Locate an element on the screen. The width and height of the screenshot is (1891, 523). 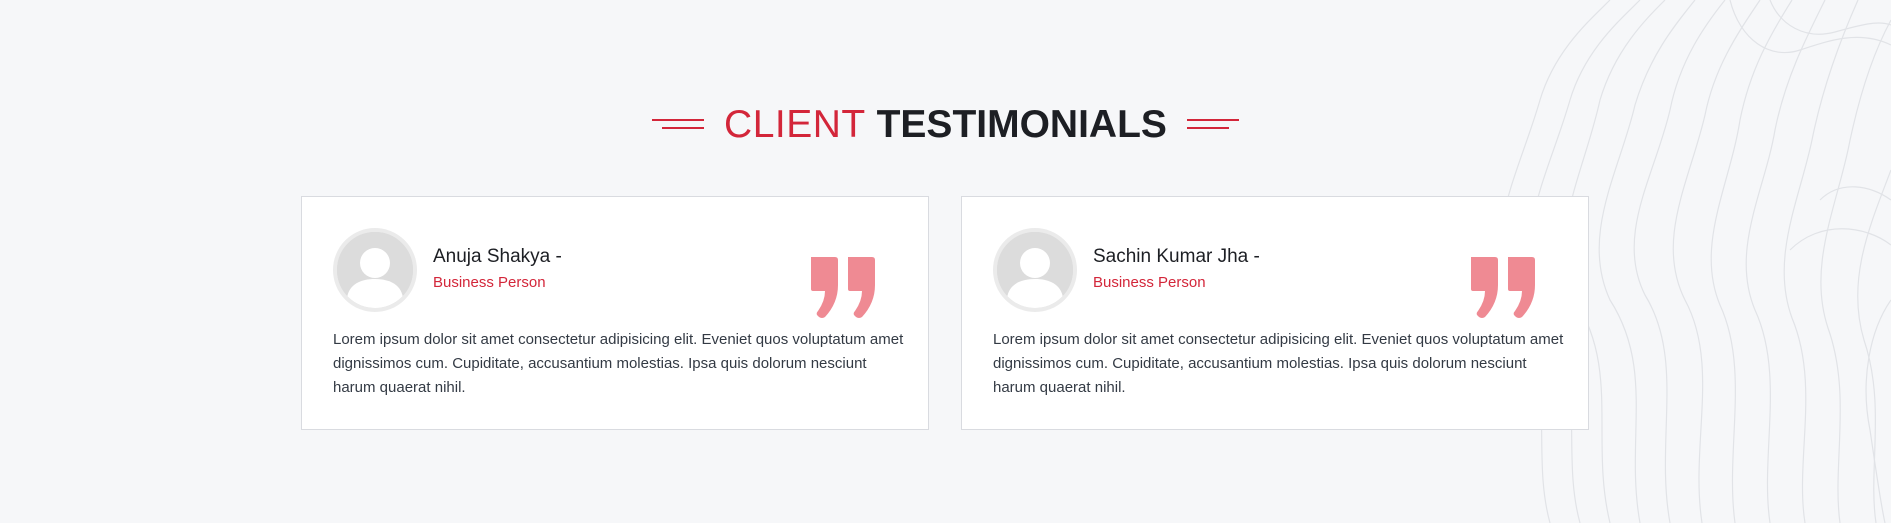
testimonial-author-name: Sachin Kumar Jha - is located at coordinates (1176, 256).